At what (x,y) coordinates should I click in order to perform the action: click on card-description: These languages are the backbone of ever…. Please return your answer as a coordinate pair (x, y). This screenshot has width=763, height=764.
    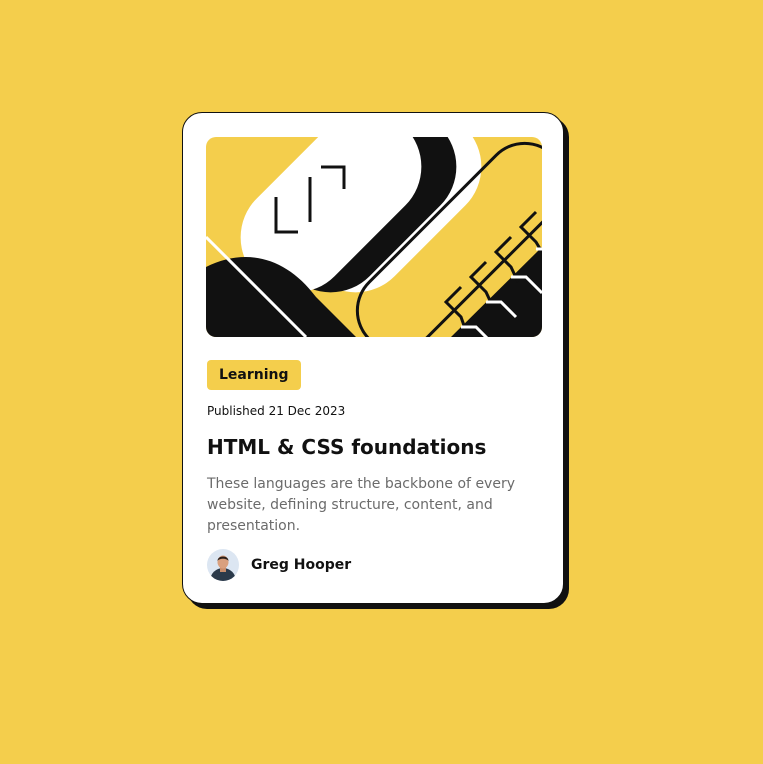
    Looking at the image, I should click on (361, 505).